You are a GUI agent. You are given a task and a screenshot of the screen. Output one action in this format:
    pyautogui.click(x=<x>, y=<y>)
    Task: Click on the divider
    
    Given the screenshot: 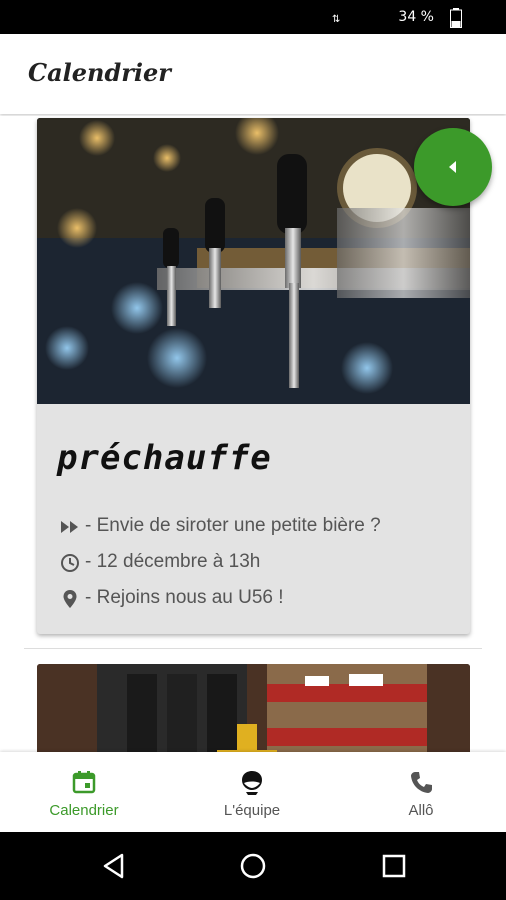 What is the action you would take?
    pyautogui.click(x=253, y=648)
    